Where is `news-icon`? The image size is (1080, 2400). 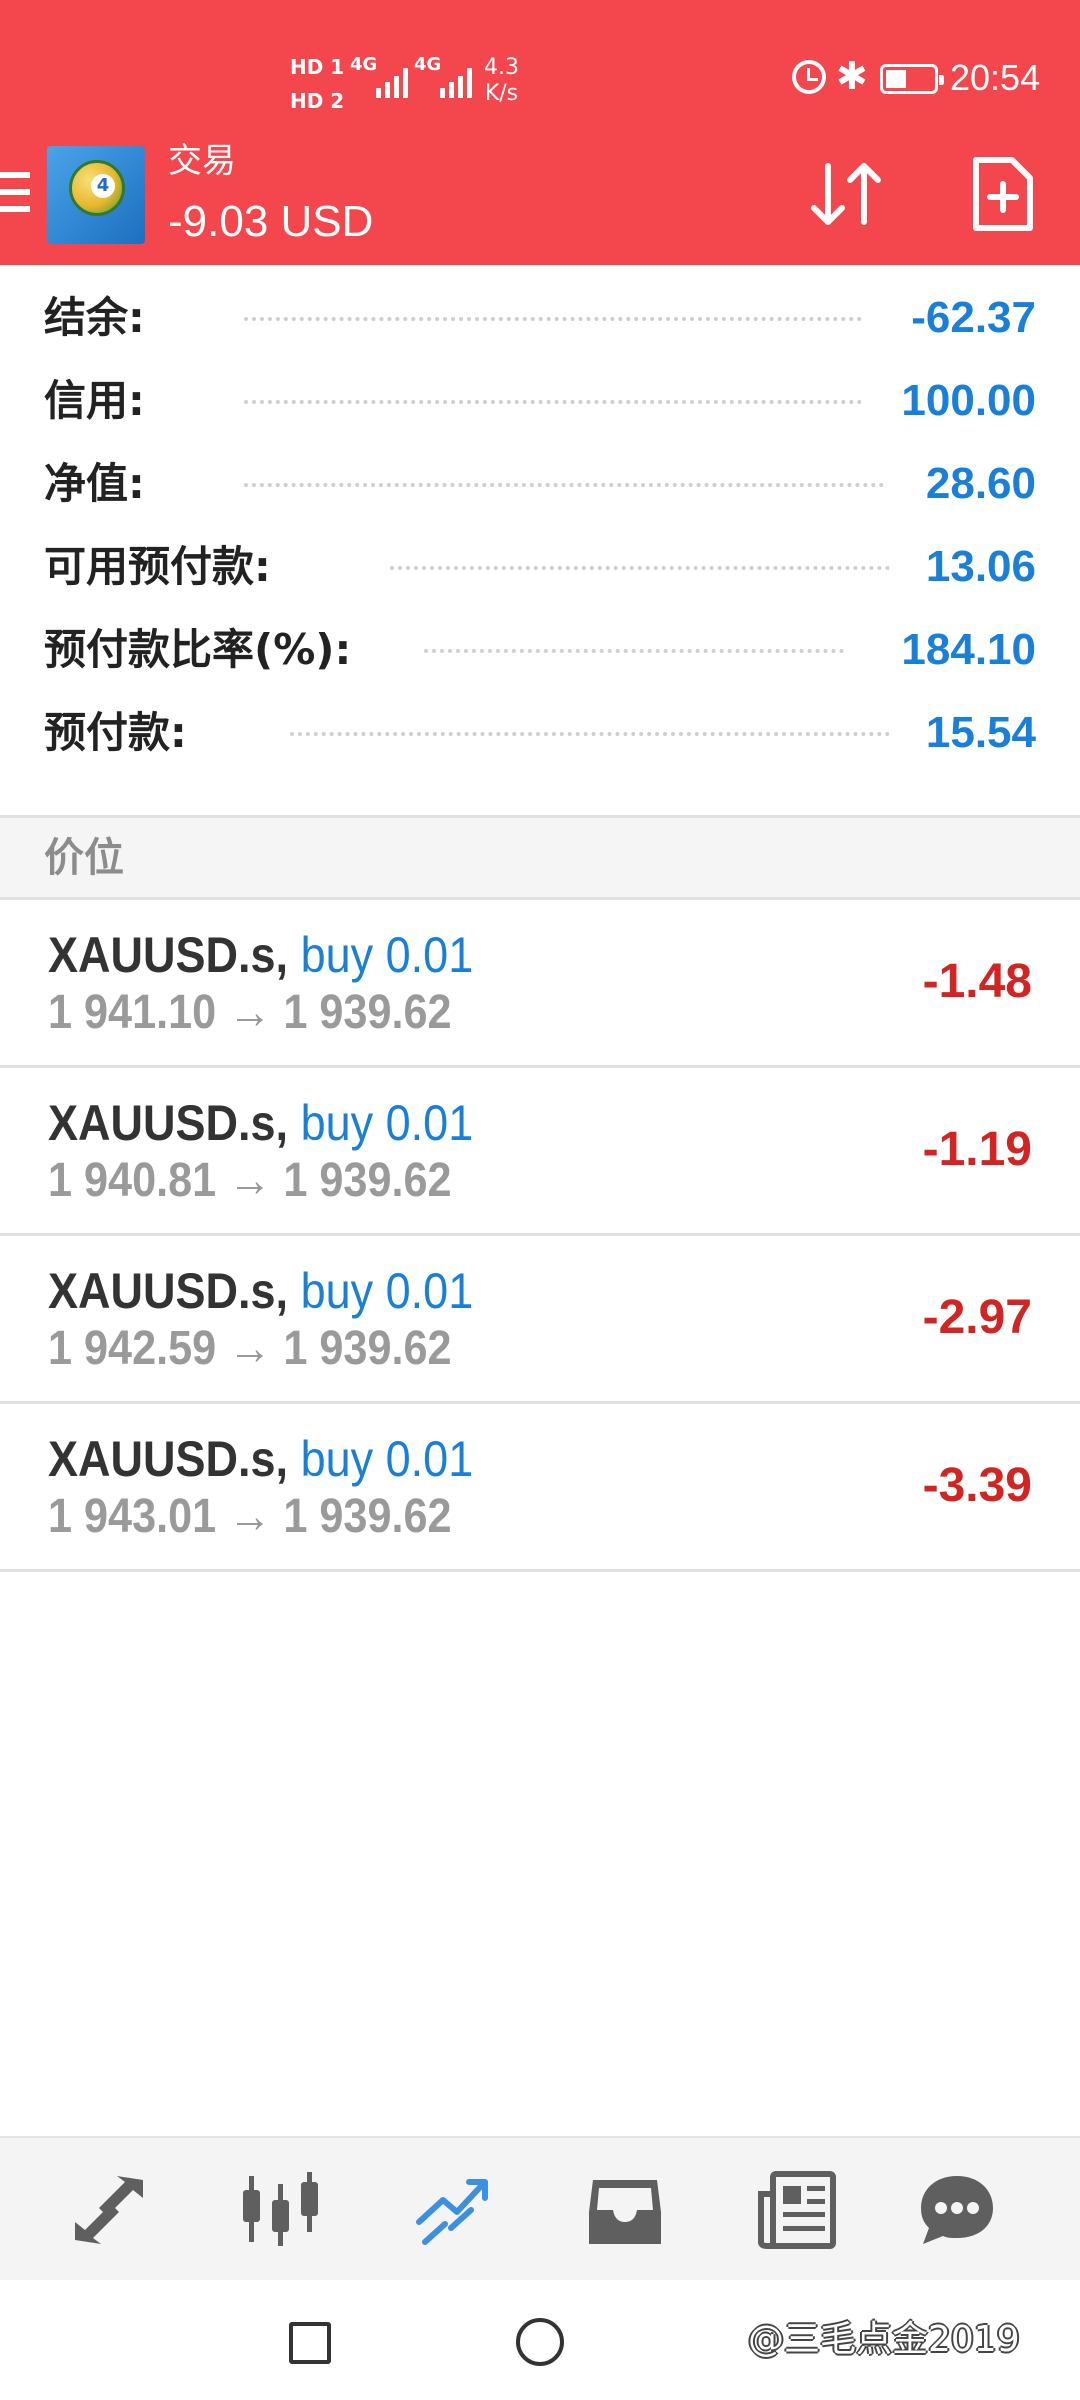
news-icon is located at coordinates (797, 2210).